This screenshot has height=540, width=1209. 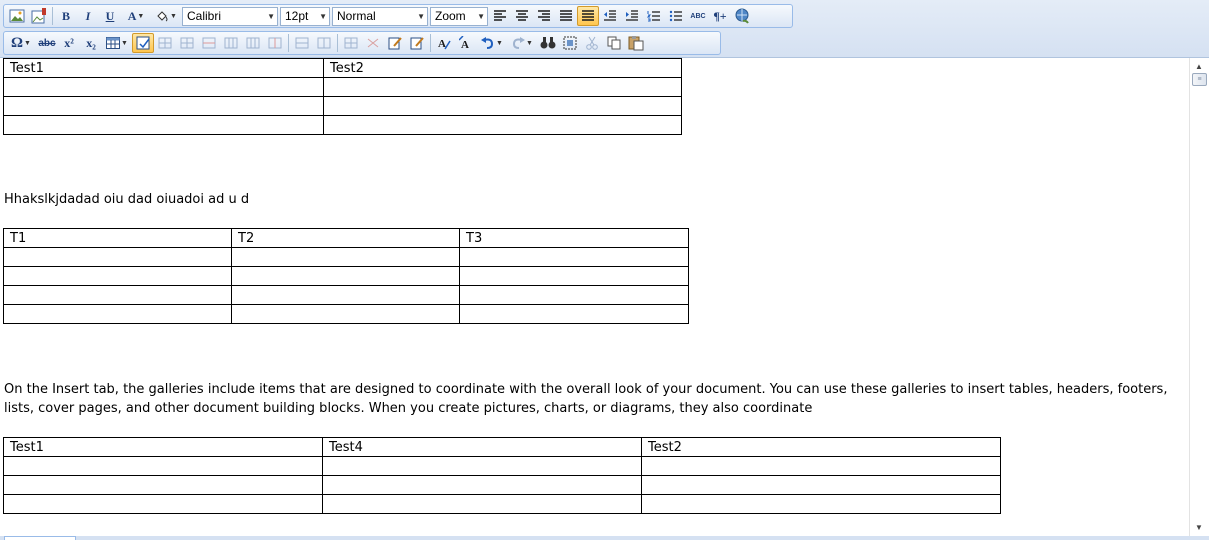 I want to click on align-left-button, so click(x=500, y=16).